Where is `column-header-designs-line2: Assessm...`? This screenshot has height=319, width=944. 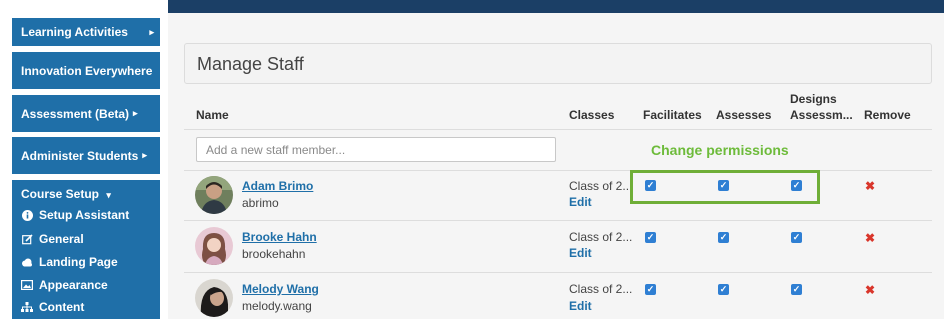 column-header-designs-line2: Assessm... is located at coordinates (821, 115).